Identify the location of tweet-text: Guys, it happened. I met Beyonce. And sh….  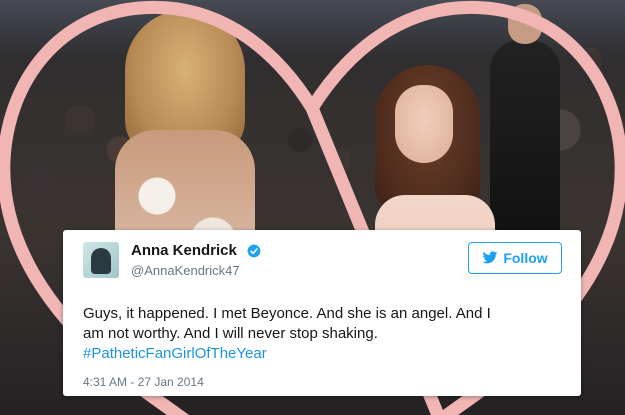
(323, 334).